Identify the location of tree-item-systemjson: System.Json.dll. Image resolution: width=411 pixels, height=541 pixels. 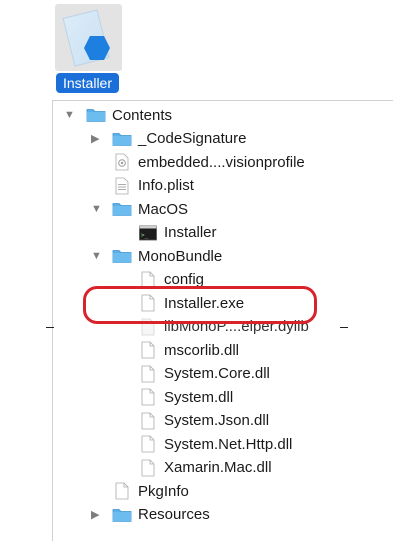
(203, 421).